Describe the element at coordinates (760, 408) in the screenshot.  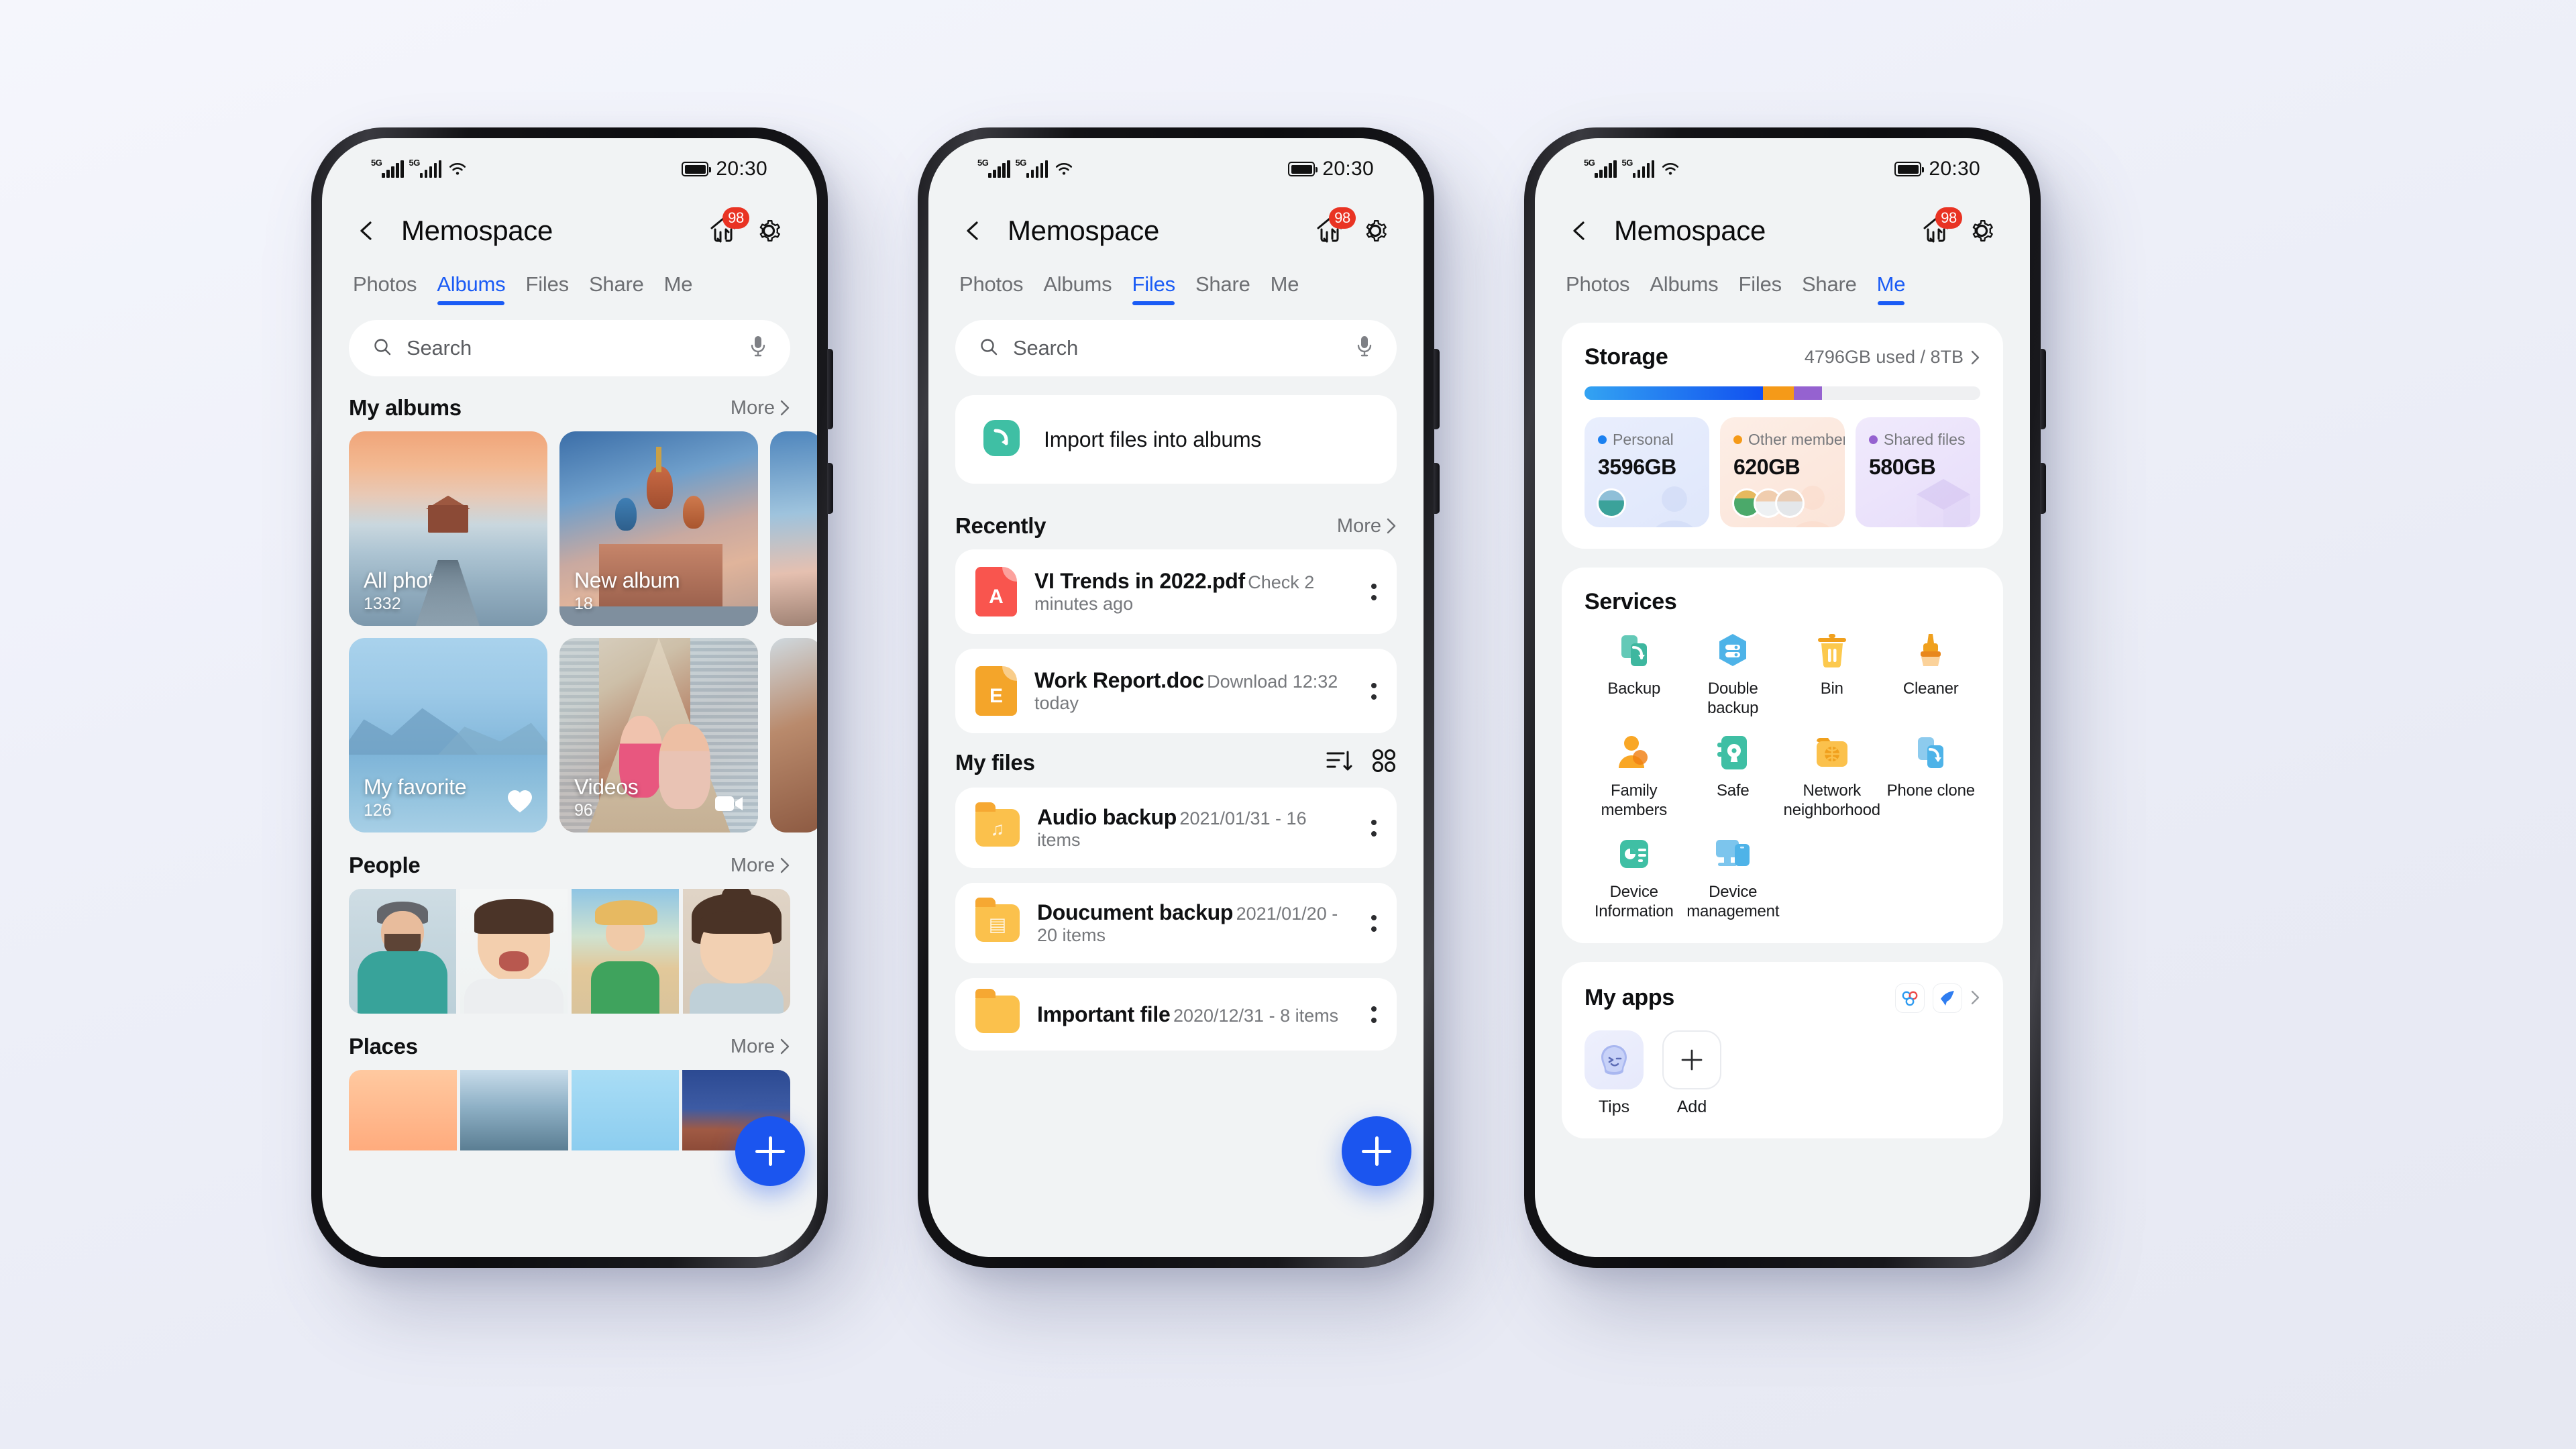
I see `my-albums-more-link: More` at that location.